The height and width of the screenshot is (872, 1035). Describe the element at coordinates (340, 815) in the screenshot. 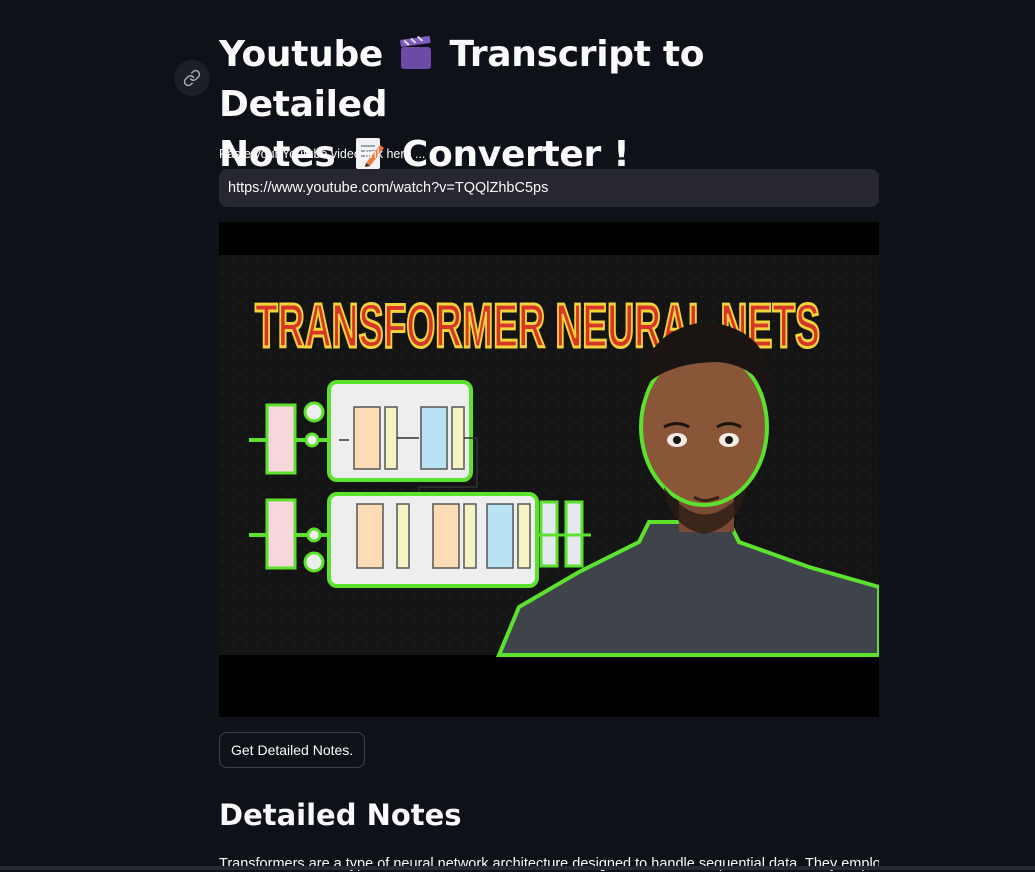

I see `notes-heading: Detailed Notes` at that location.